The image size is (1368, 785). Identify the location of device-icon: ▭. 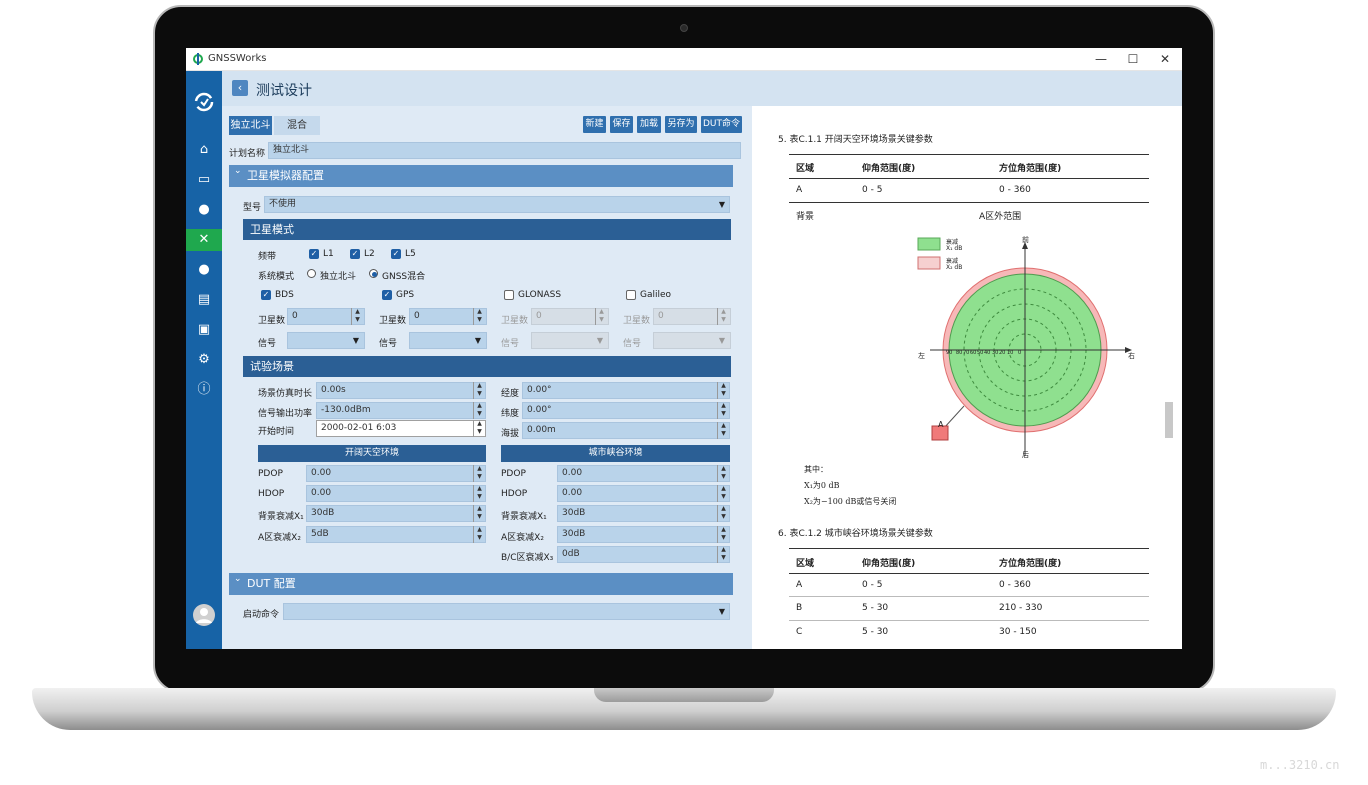
(204, 180).